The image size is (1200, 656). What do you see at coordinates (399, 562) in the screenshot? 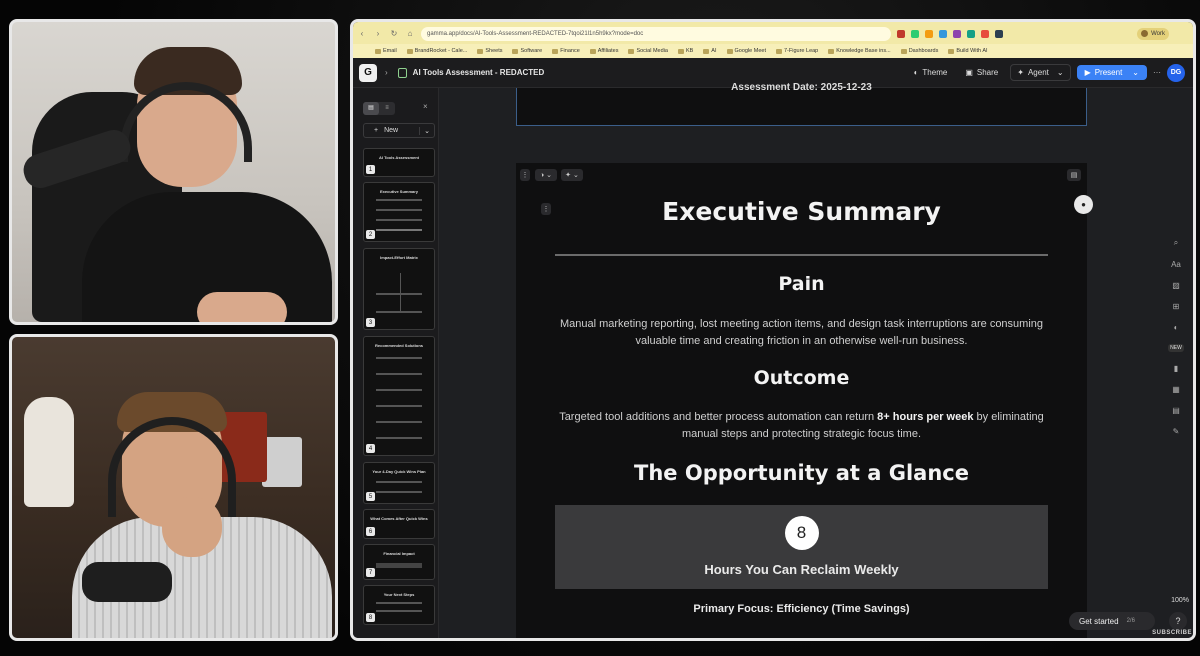
I see `slide-thumbnail-7: Financial Impact 7` at bounding box center [399, 562].